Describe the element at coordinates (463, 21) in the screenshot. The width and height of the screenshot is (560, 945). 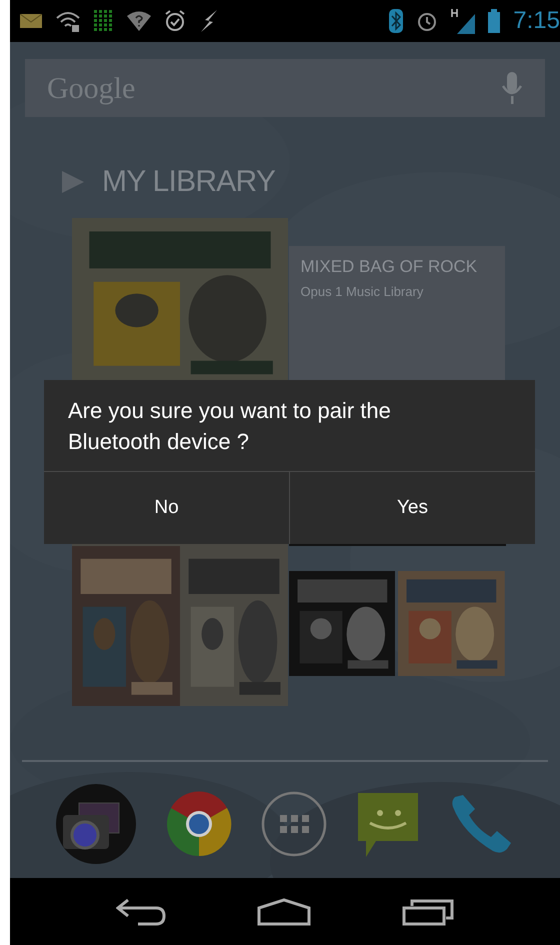
I see `signal-icon` at that location.